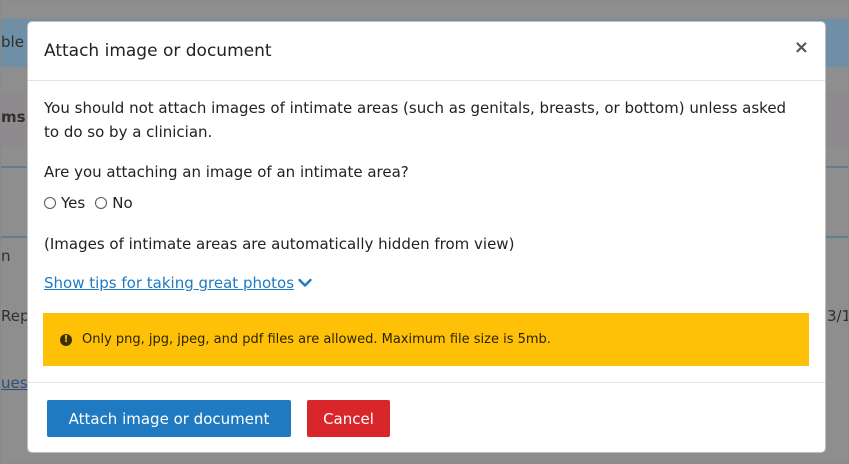 Image resolution: width=849 pixels, height=464 pixels. Describe the element at coordinates (169, 283) in the screenshot. I see `show-tips-label: Show tips for taking great photos` at that location.